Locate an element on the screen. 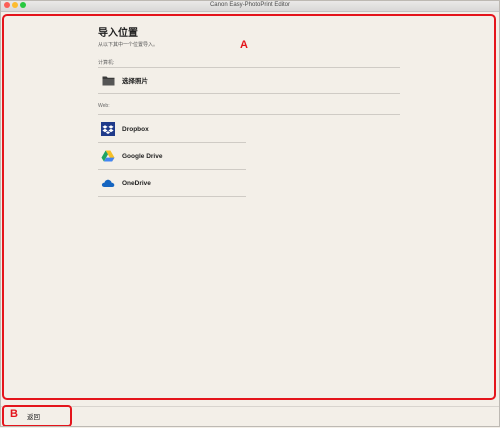  web-section-label: Web: is located at coordinates (104, 106).